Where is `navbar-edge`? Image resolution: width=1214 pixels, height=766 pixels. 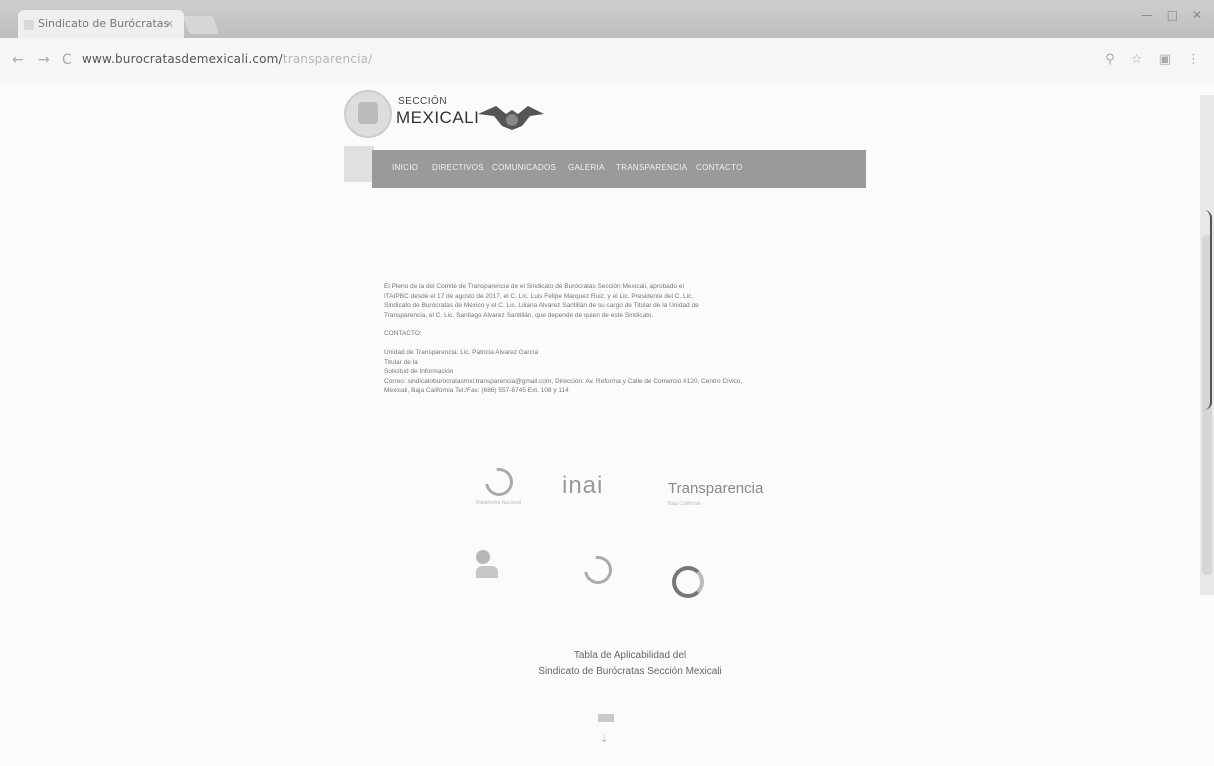
navbar-edge is located at coordinates (359, 164).